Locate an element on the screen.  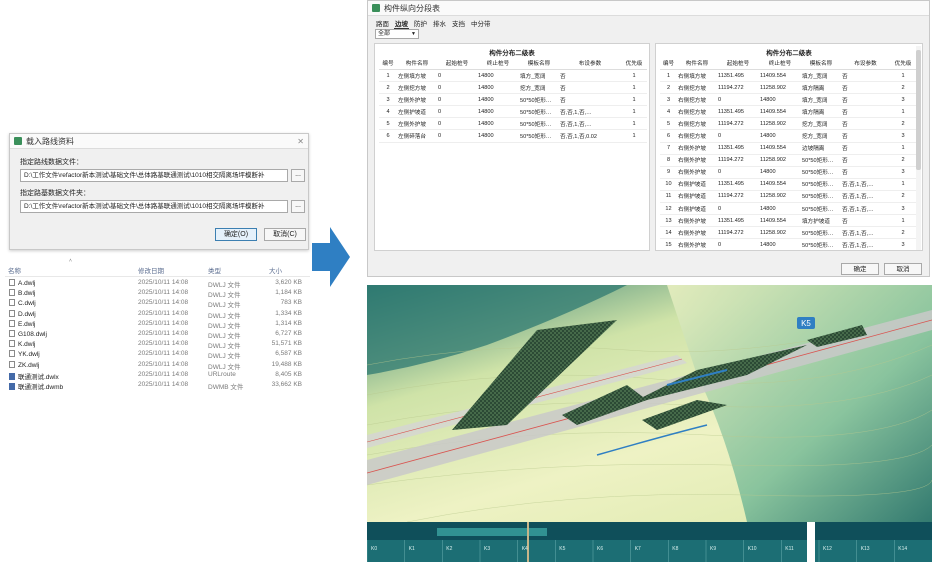
close-icon: ✕ is located at coordinates (300, 141).